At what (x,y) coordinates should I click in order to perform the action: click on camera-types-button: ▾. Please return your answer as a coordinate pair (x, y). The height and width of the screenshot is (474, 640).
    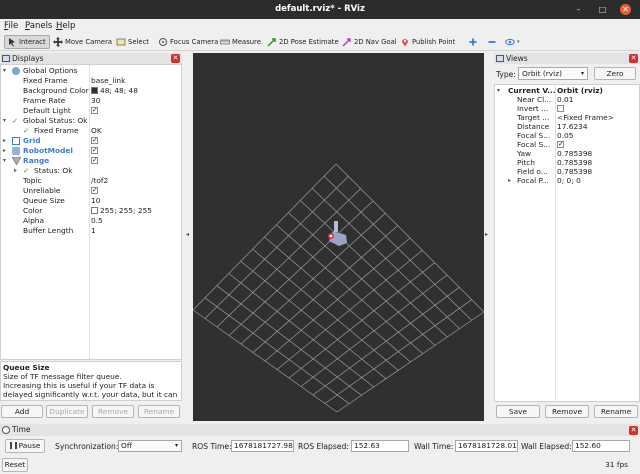
    Looking at the image, I should click on (513, 42).